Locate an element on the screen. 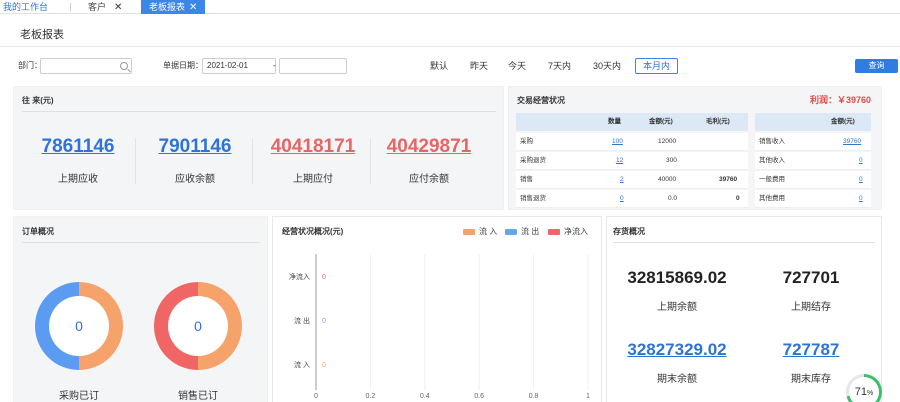 The image size is (900, 402). row-name: 采购退货 is located at coordinates (533, 160).